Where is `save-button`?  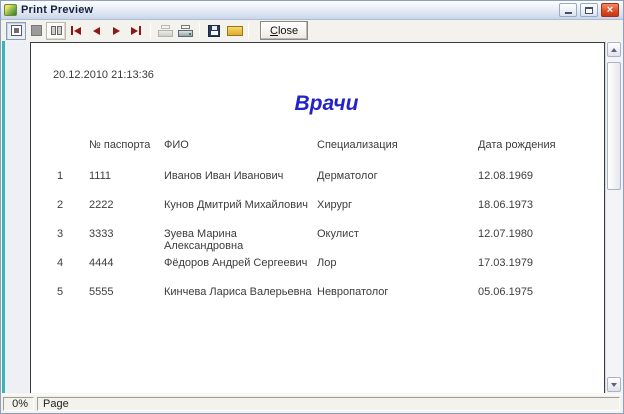 save-button is located at coordinates (214, 31).